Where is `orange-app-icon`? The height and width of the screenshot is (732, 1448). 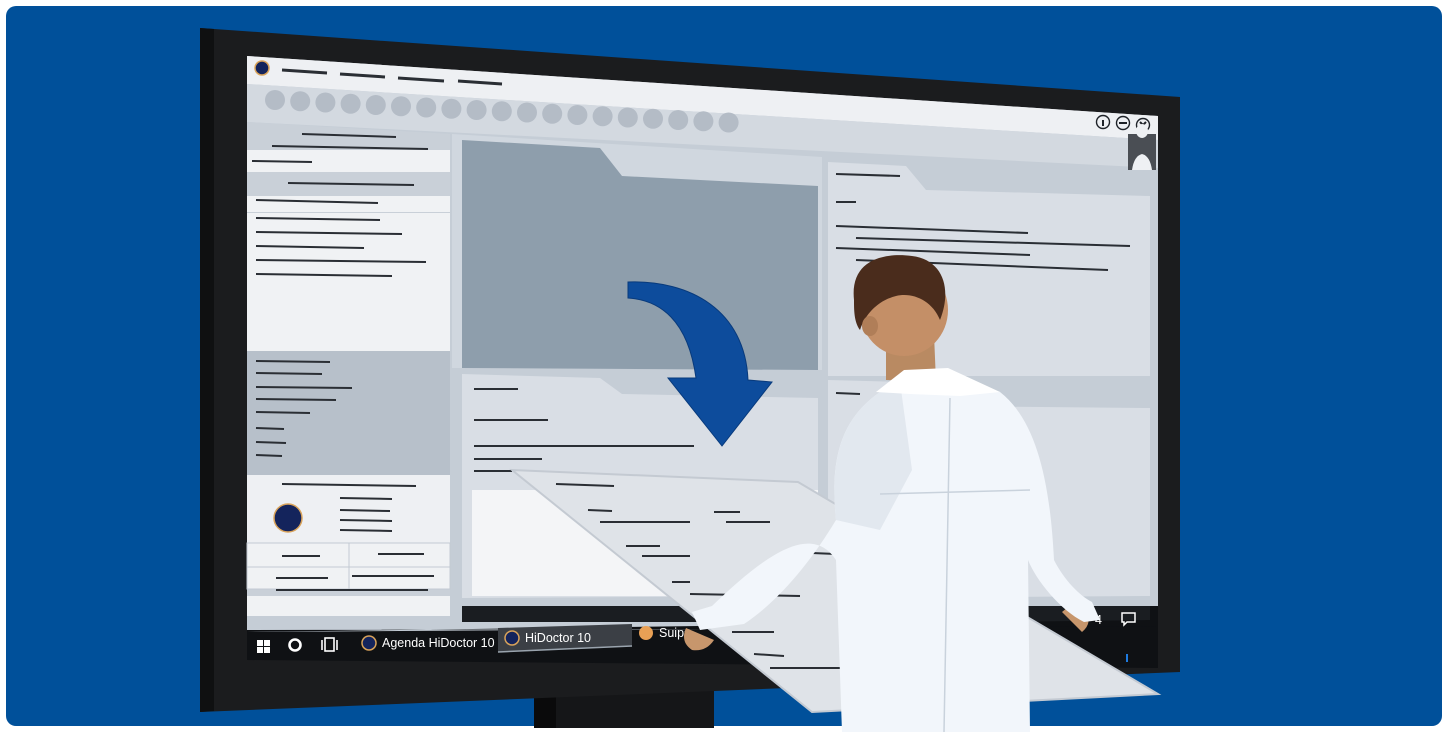
orange-app-icon is located at coordinates (646, 633).